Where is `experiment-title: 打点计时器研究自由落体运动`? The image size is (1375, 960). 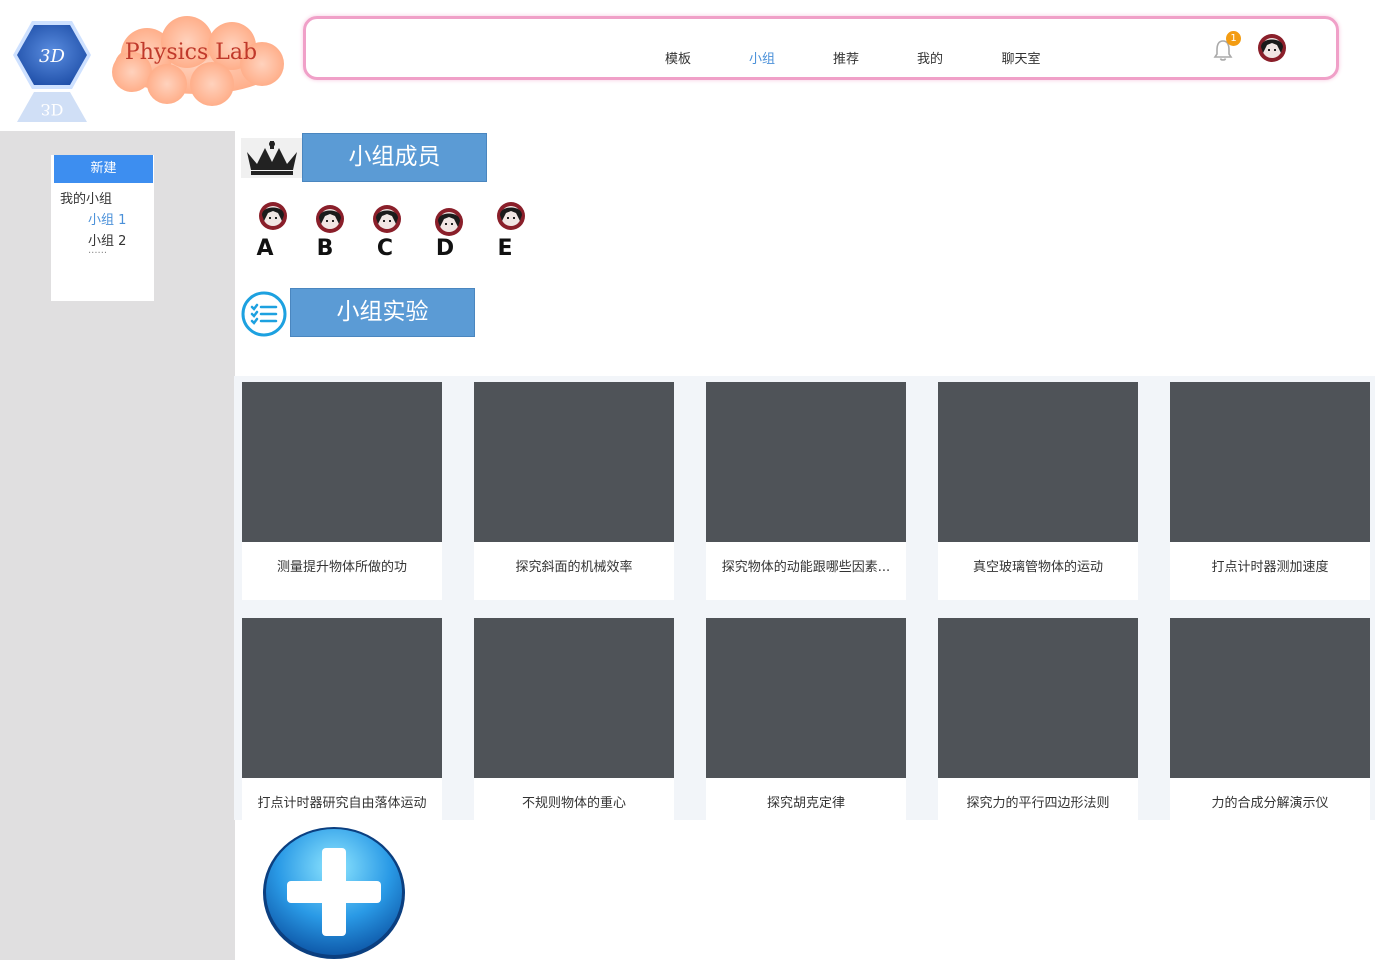
experiment-title: 打点计时器研究自由落体运动 is located at coordinates (342, 803).